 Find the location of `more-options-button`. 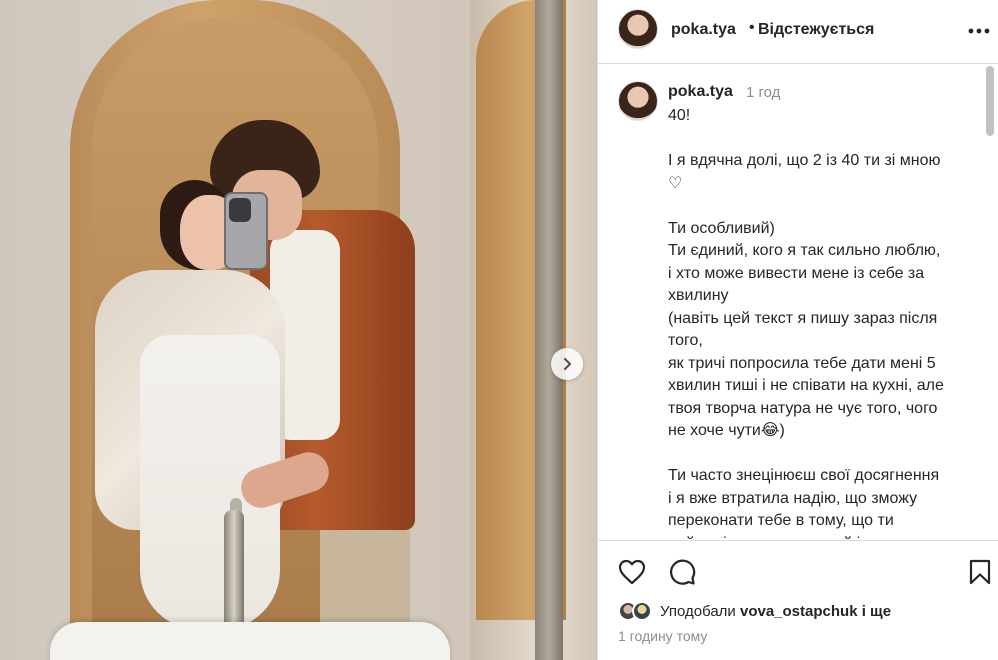

more-options-button is located at coordinates (979, 31).